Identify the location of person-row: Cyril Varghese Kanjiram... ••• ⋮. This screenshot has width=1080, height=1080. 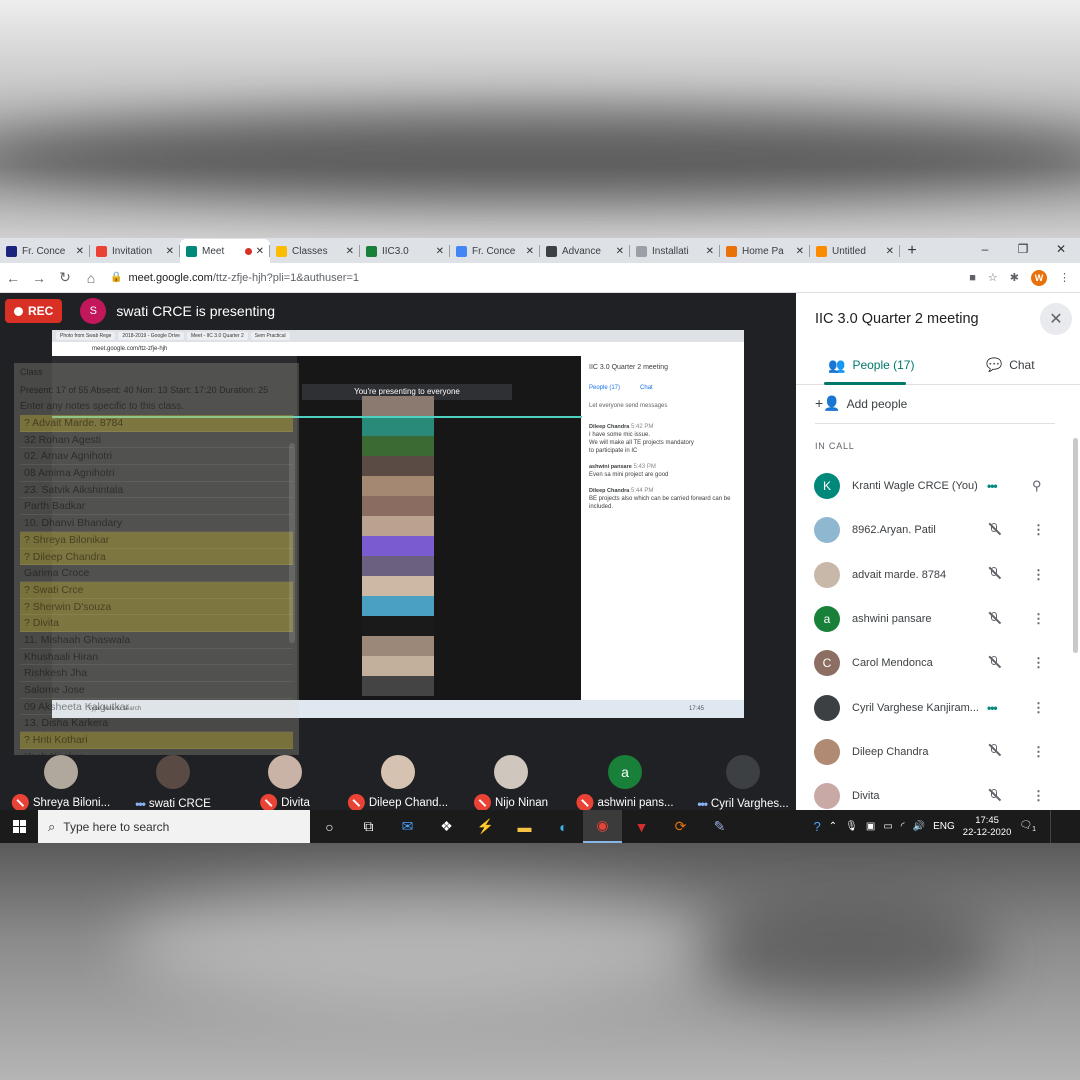
(938, 707).